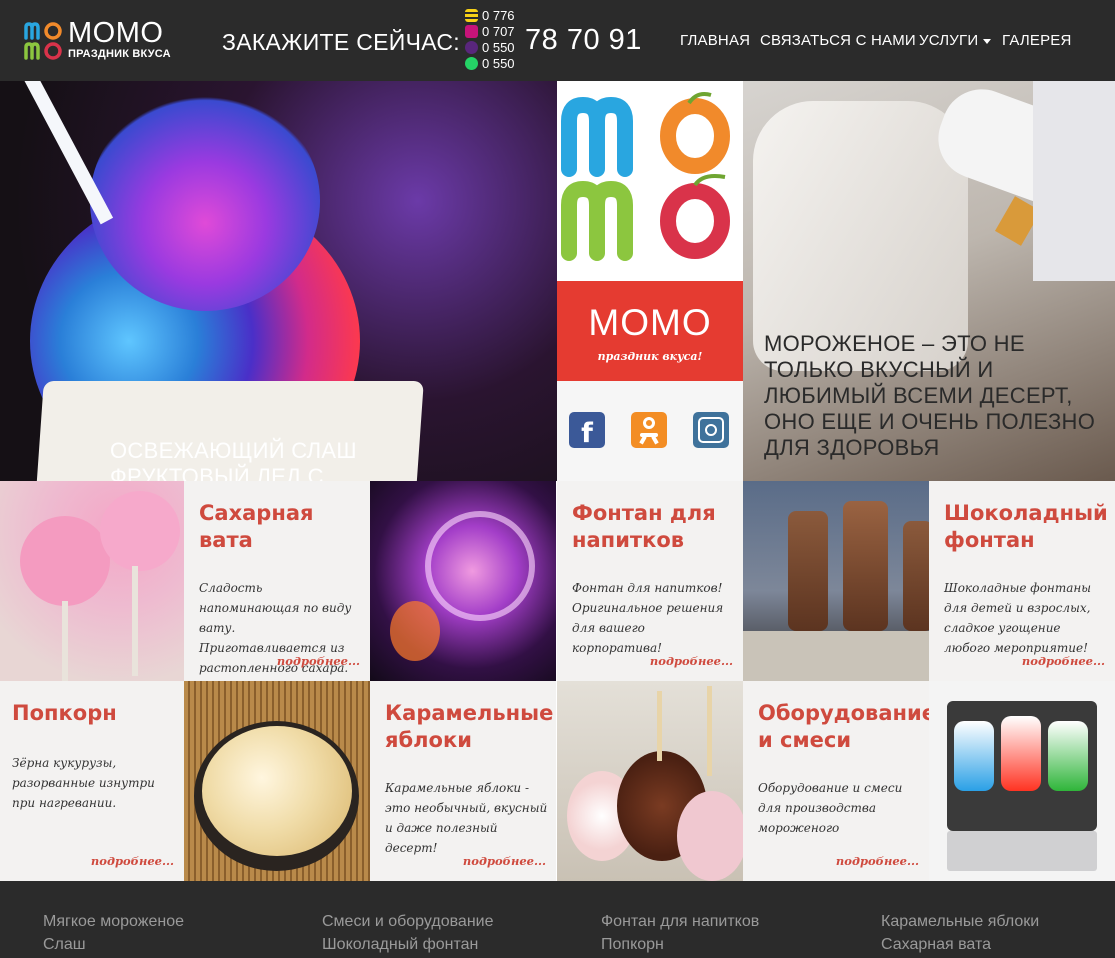 The width and height of the screenshot is (1115, 958). Describe the element at coordinates (471, 15) in the screenshot. I see `beeline-icon` at that location.